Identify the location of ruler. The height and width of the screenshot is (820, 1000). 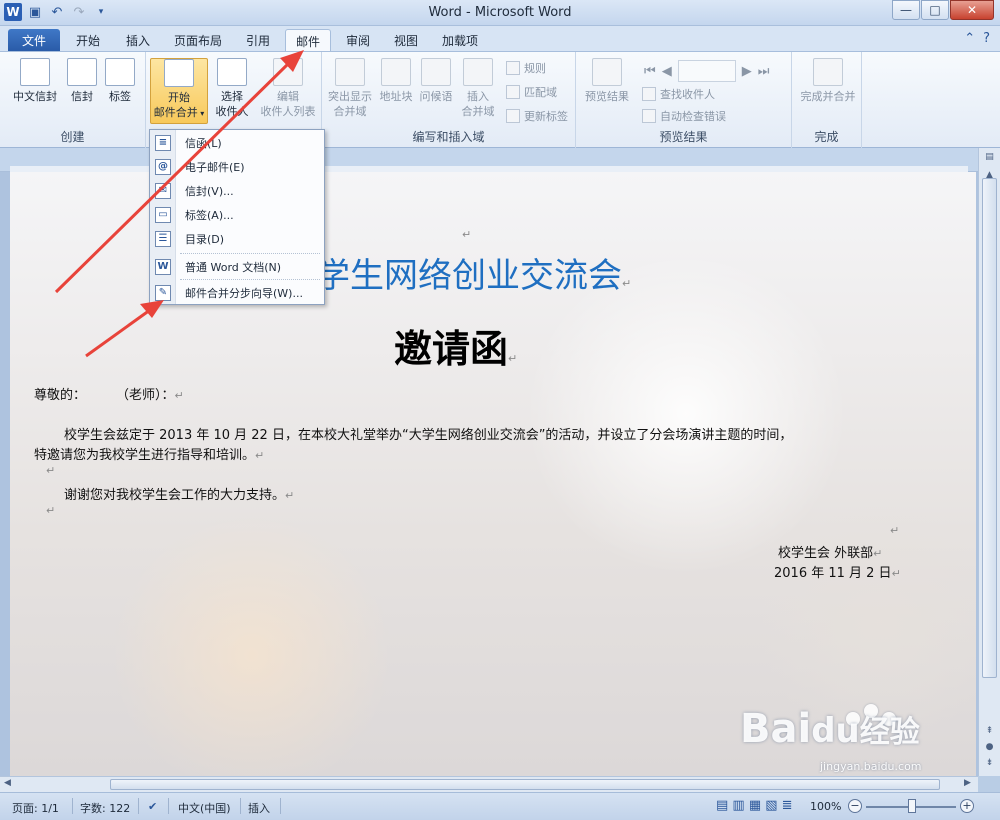
(489, 160).